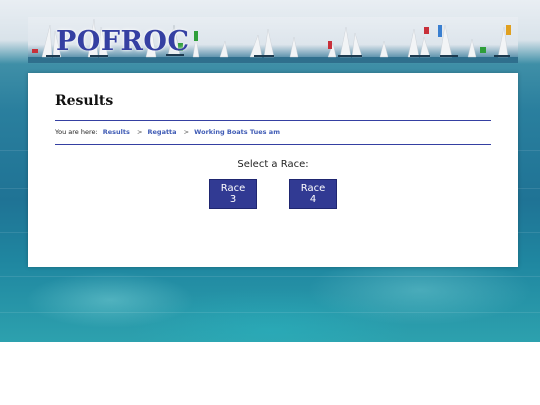 The width and height of the screenshot is (540, 405). What do you see at coordinates (122, 41) in the screenshot?
I see `site-logo: POFROC` at bounding box center [122, 41].